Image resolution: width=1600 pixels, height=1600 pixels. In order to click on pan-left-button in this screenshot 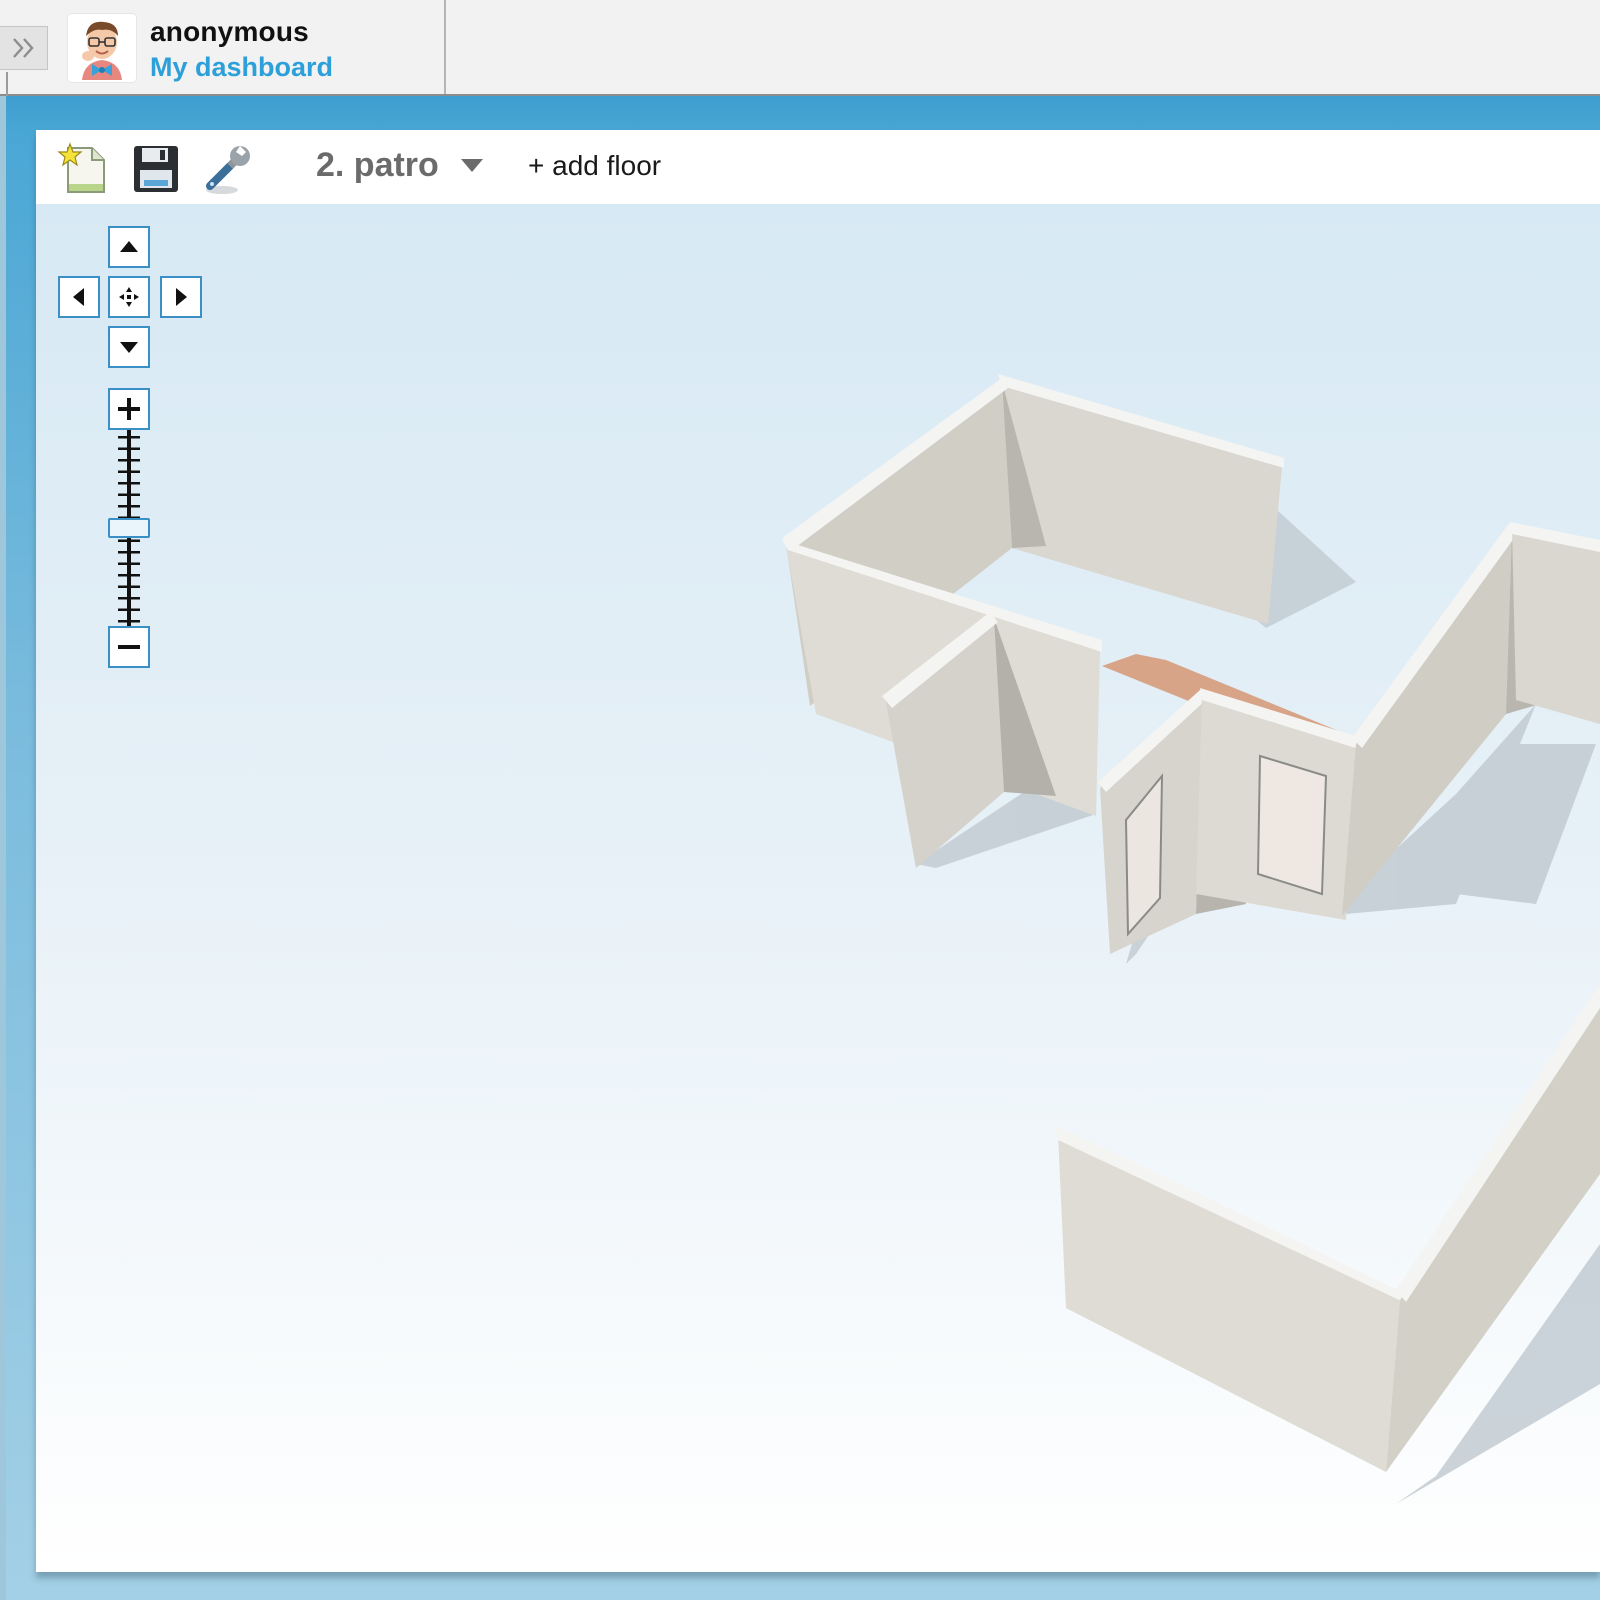, I will do `click(79, 297)`.